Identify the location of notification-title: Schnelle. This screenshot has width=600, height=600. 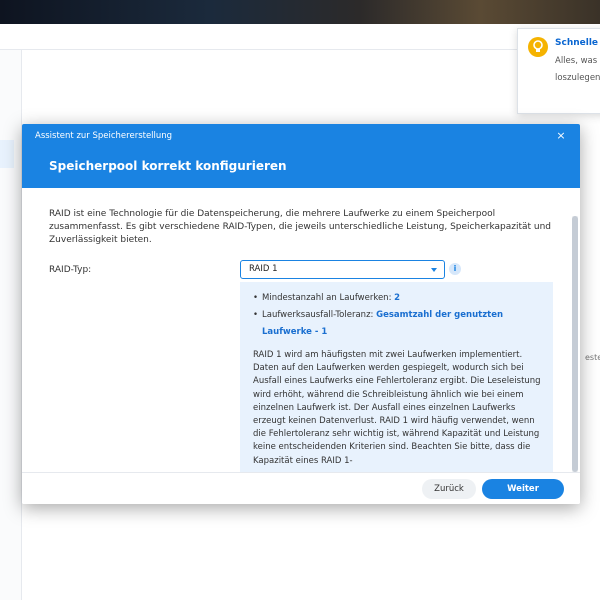
(576, 43).